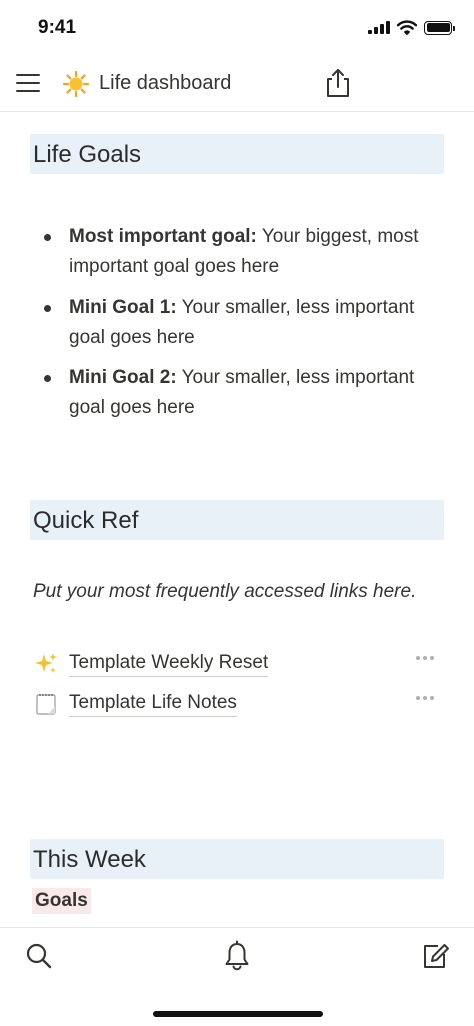 The height and width of the screenshot is (1026, 474). Describe the element at coordinates (237, 976) in the screenshot. I see `bottom-toolbar` at that location.